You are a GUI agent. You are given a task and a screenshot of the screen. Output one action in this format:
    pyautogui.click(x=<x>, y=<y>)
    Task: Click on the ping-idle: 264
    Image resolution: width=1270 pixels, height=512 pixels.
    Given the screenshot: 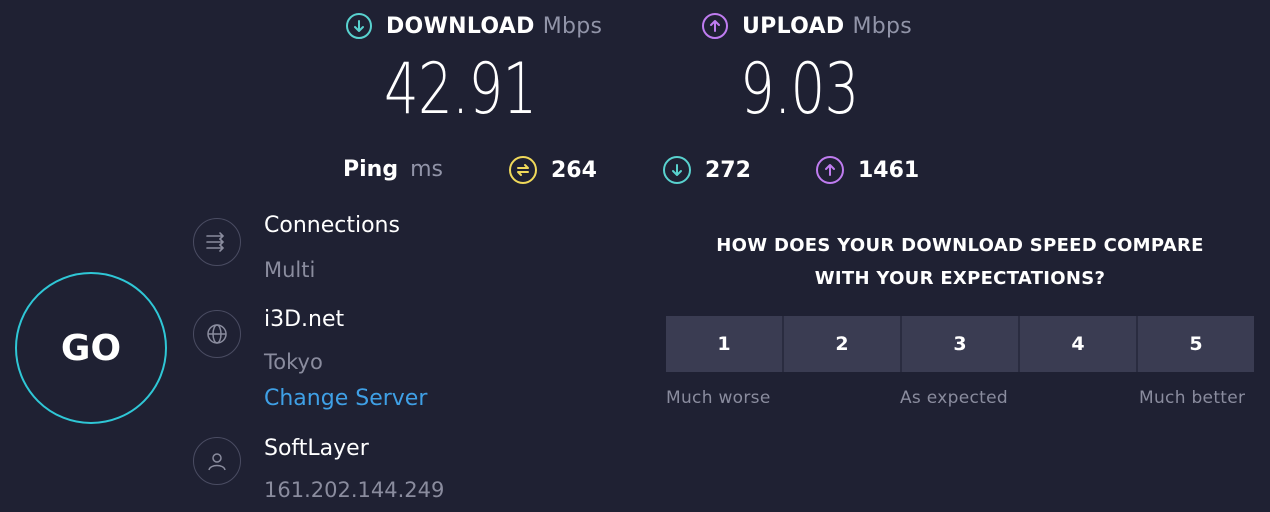 What is the action you would take?
    pyautogui.click(x=553, y=170)
    